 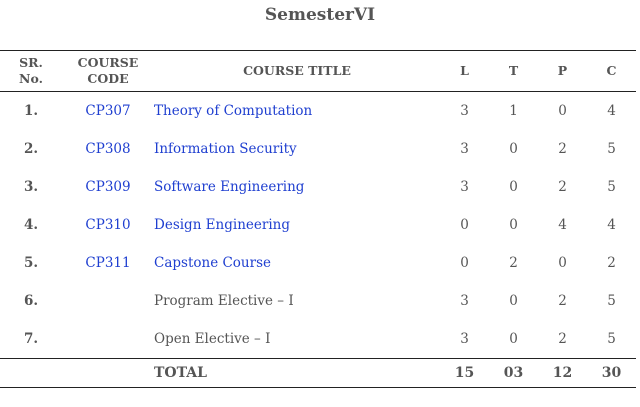 I want to click on sr-no: 1., so click(x=31, y=111).